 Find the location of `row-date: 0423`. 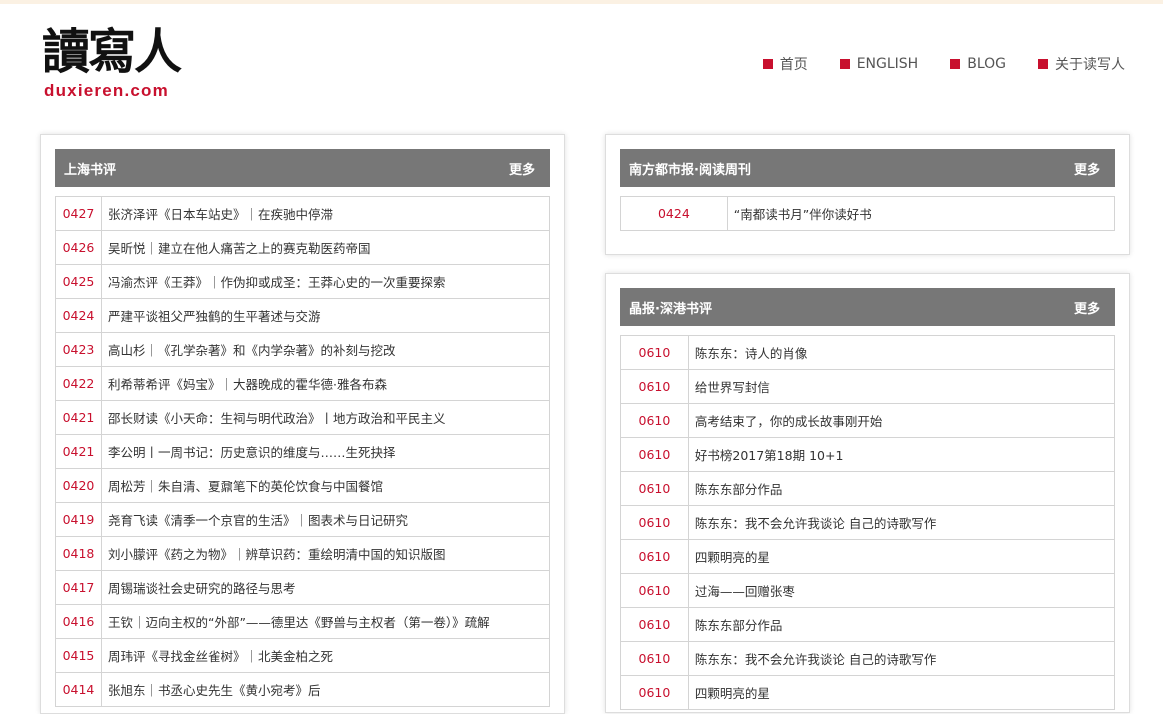

row-date: 0423 is located at coordinates (78, 349).